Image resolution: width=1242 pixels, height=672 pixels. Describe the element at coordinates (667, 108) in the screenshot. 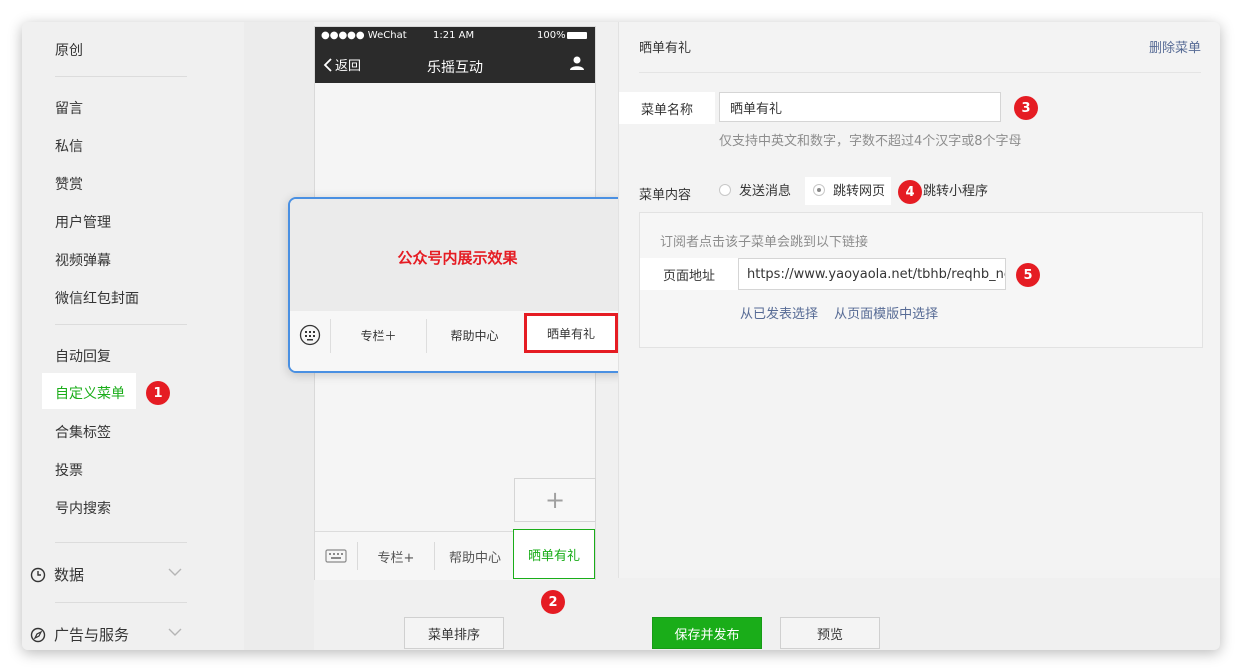

I see `menu-name-label: 菜单名称` at that location.